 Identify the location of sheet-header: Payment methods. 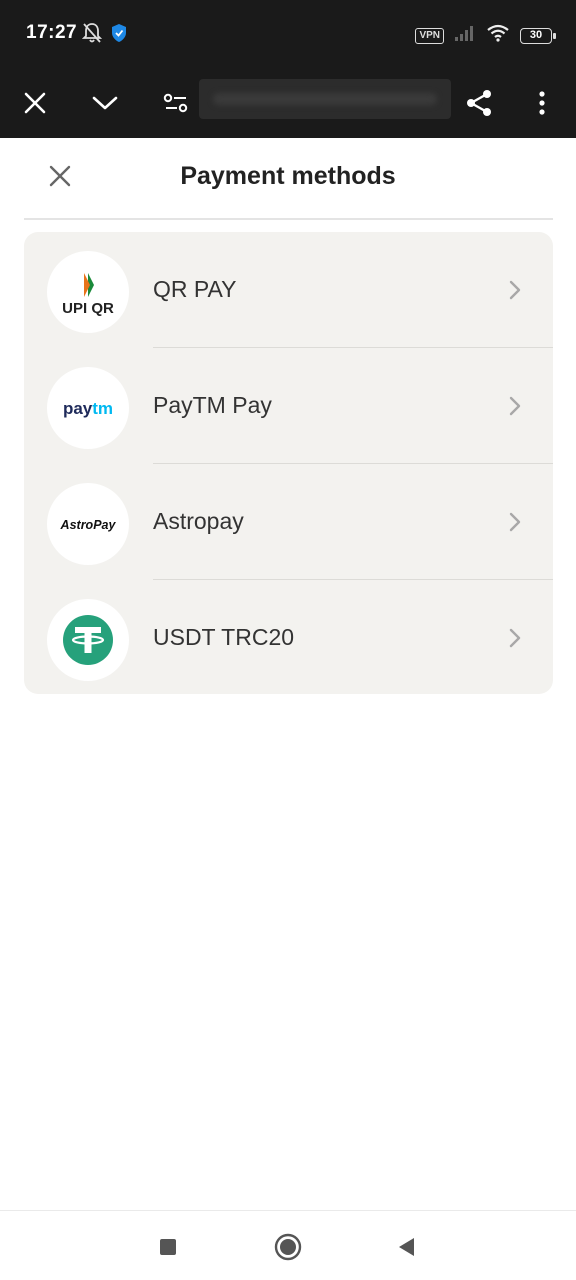
(288, 179).